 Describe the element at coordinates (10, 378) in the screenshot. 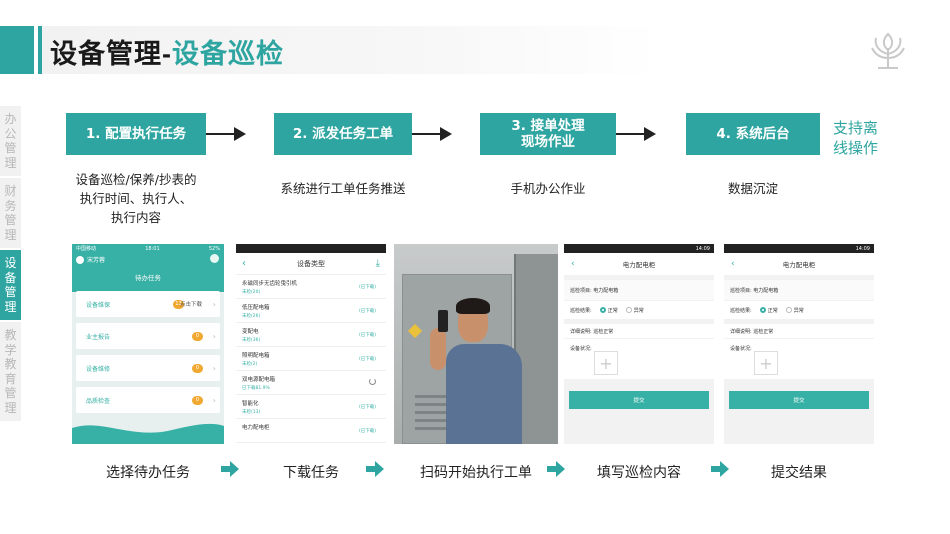

I see `sidebar-char: 育` at that location.